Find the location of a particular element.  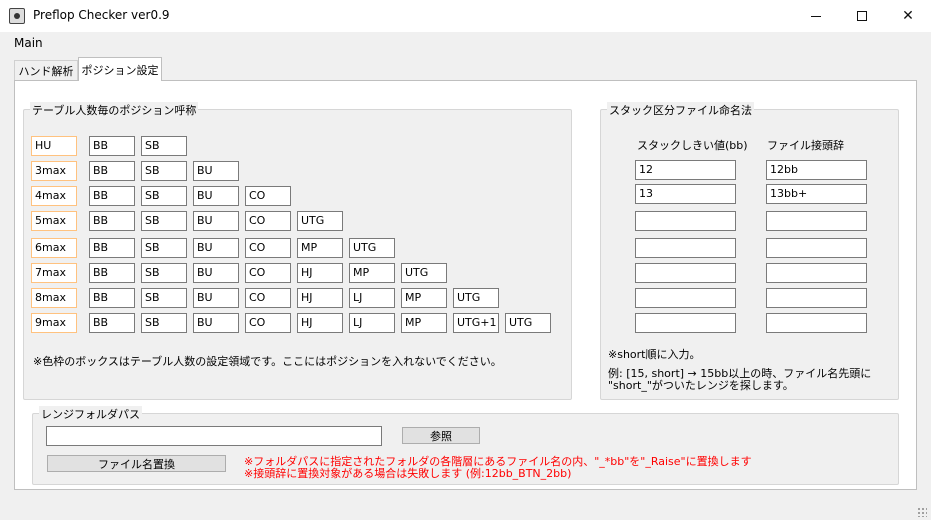

minimize-button is located at coordinates (816, 16).